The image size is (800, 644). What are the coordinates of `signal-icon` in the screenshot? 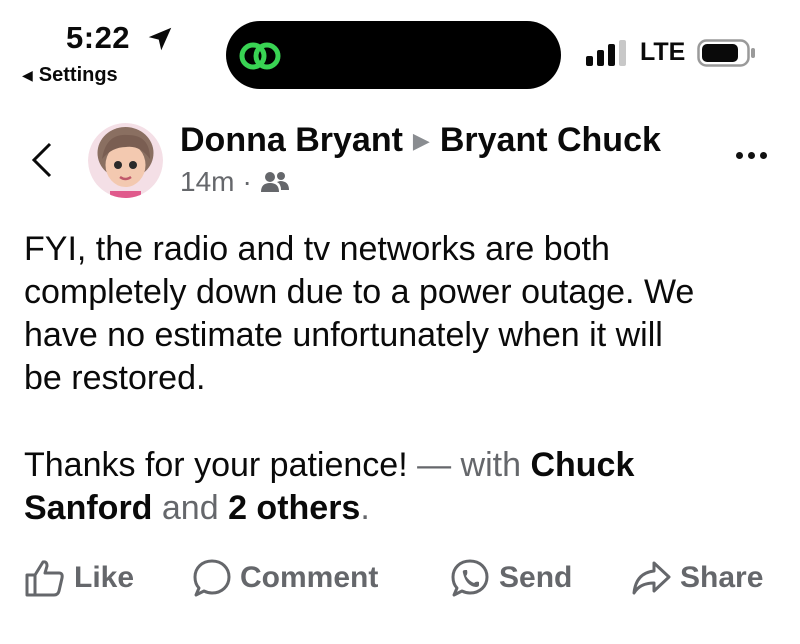 It's located at (606, 53).